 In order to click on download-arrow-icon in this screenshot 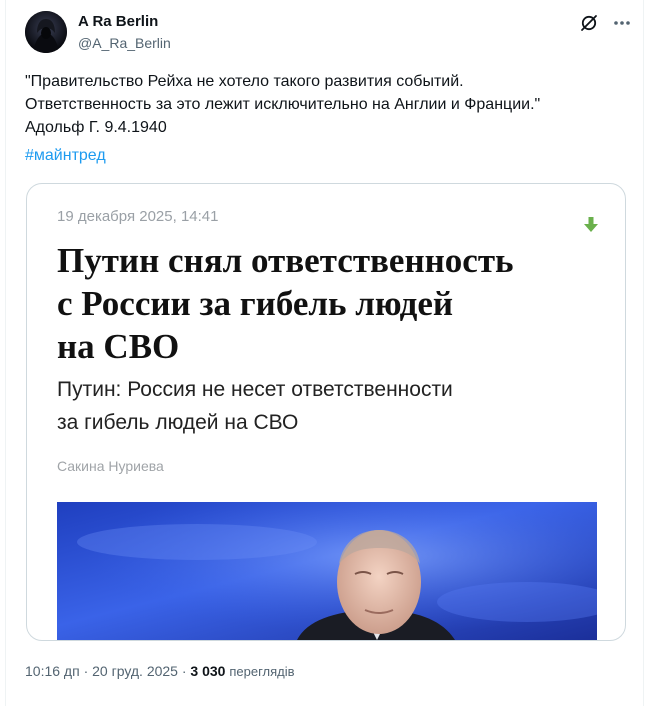, I will do `click(591, 225)`.